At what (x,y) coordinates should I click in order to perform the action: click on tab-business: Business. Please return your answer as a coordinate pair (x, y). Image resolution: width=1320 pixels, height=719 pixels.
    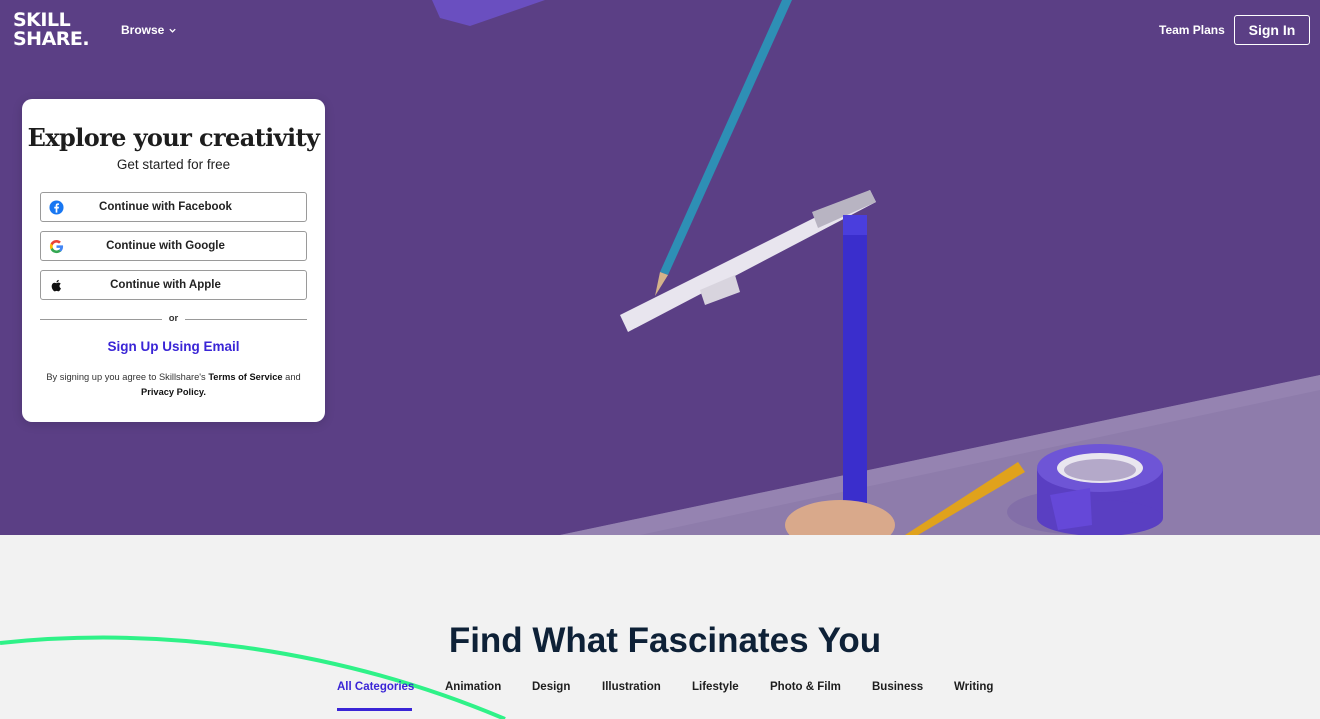
    Looking at the image, I should click on (897, 687).